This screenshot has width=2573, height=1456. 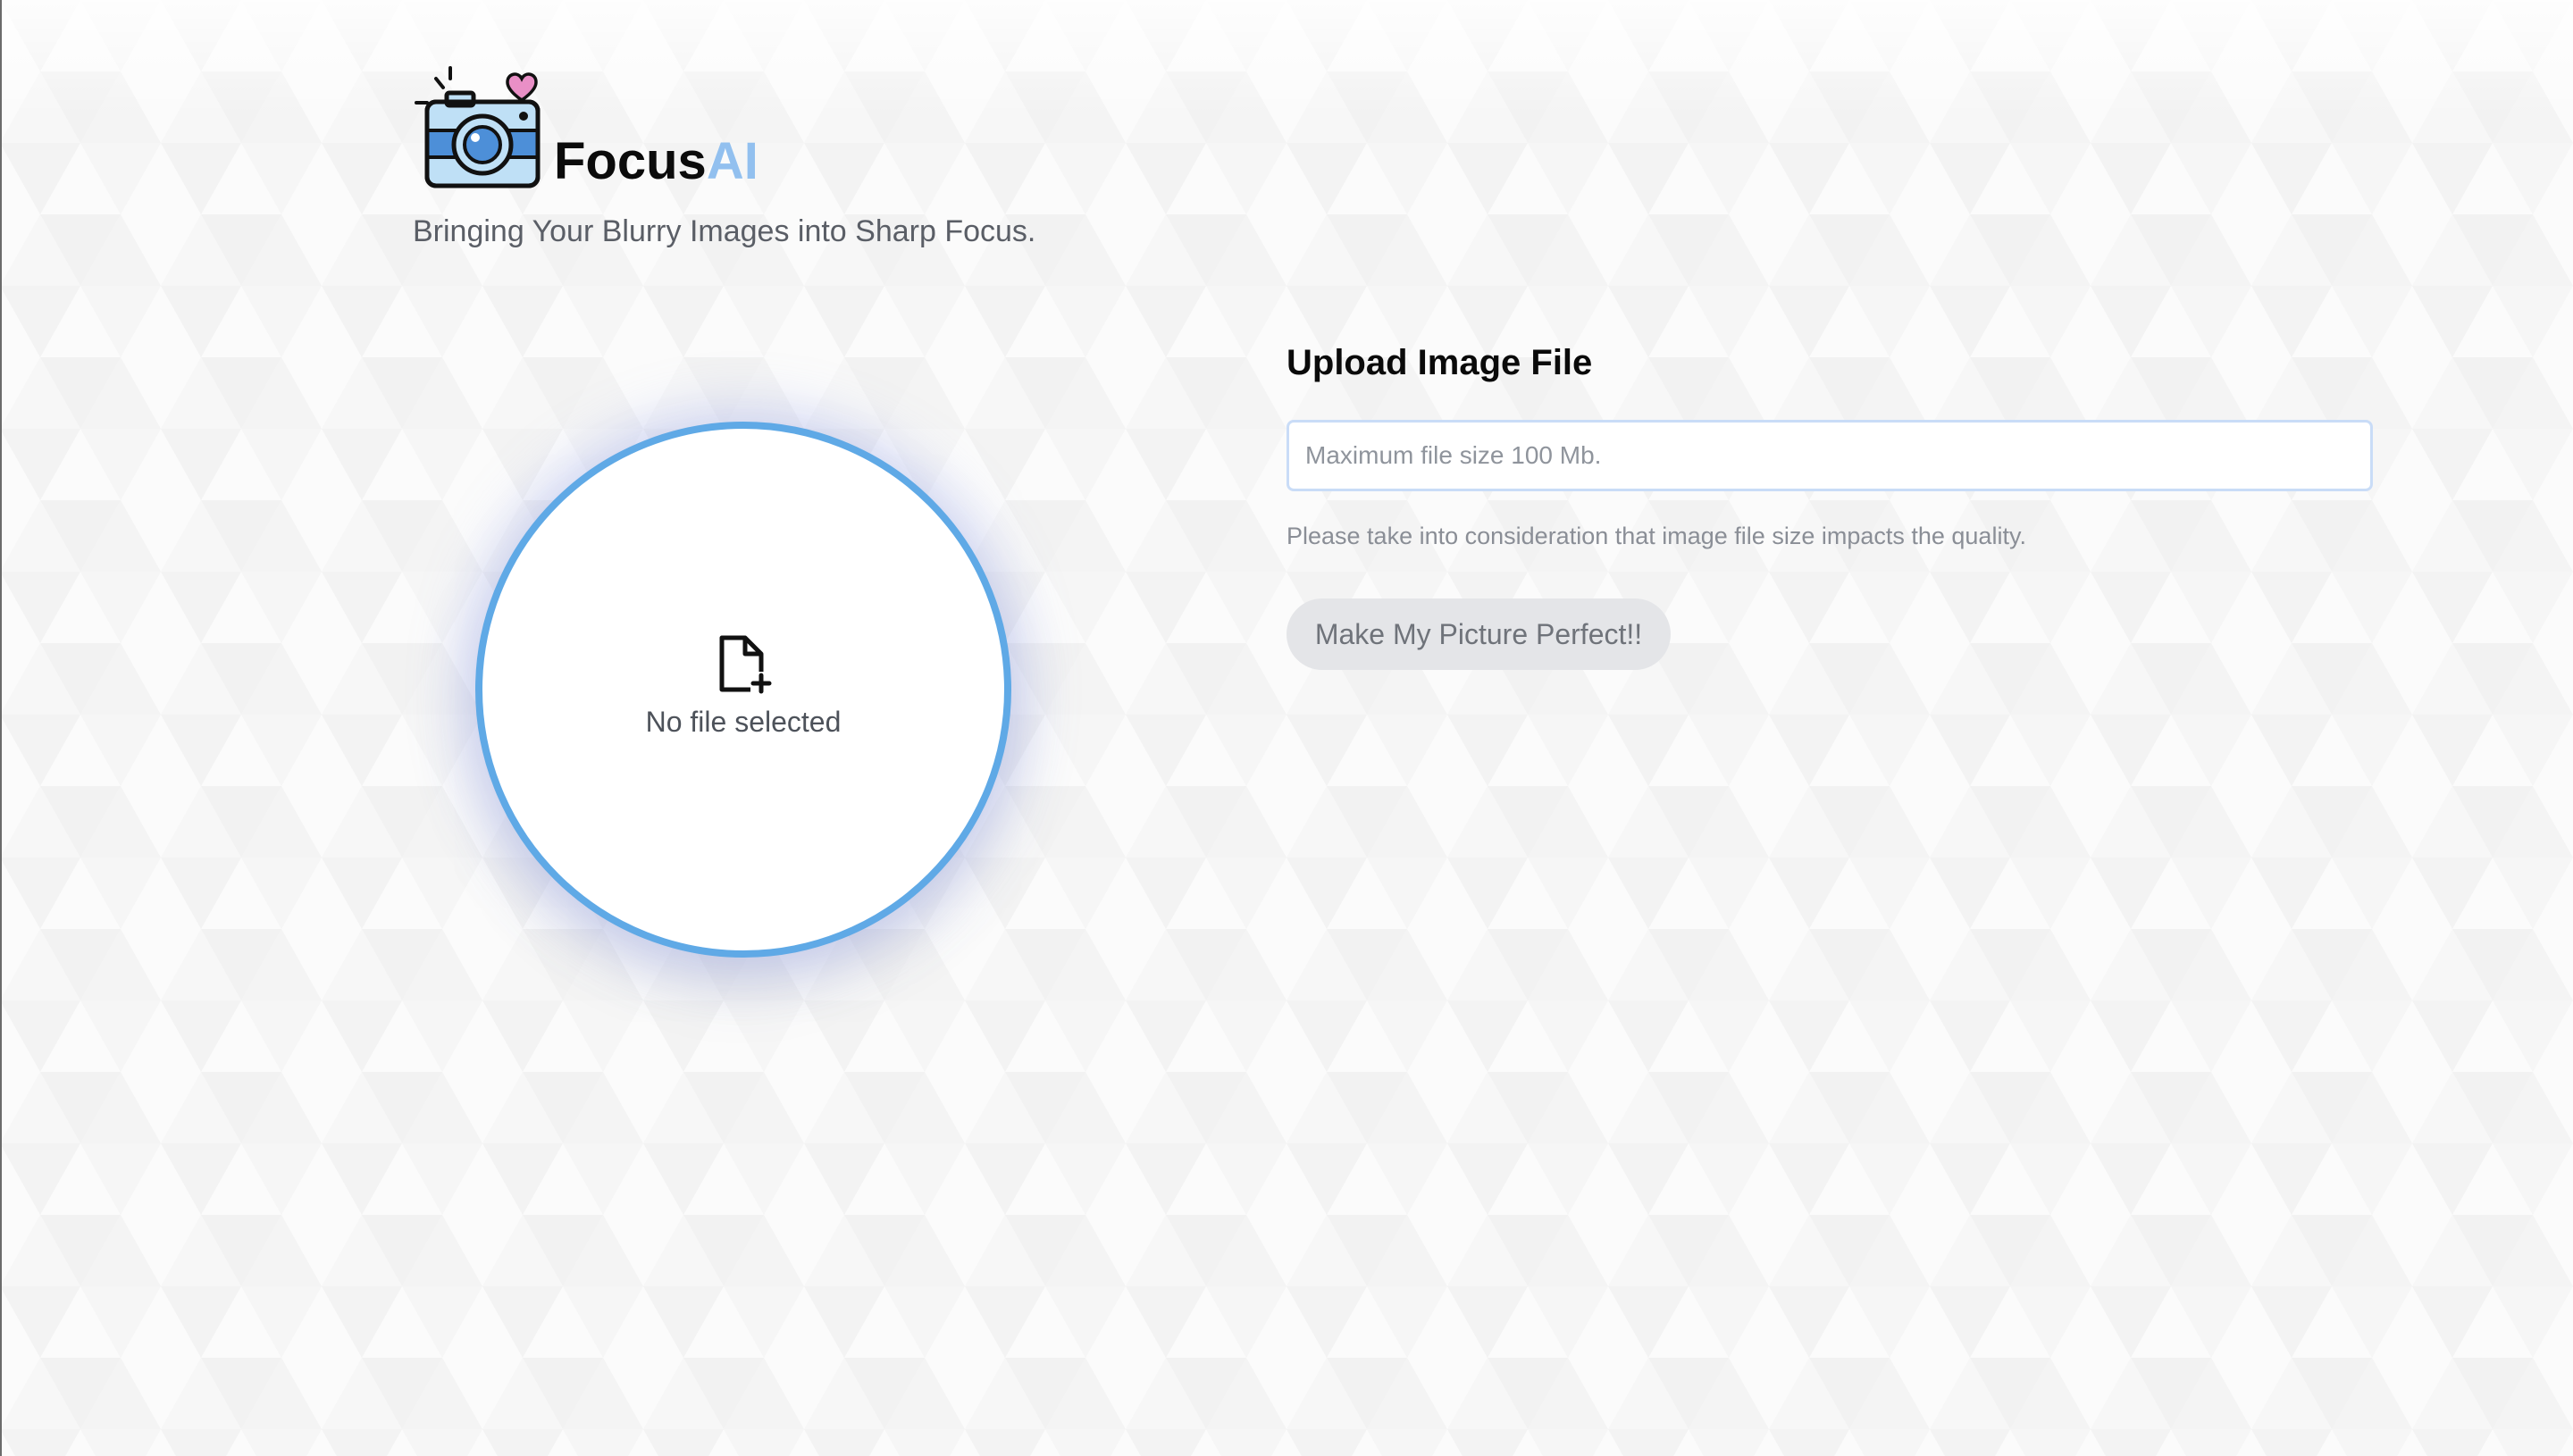 I want to click on make-picture-perfect-button: Make My Picture Perfect!!, so click(x=1478, y=634).